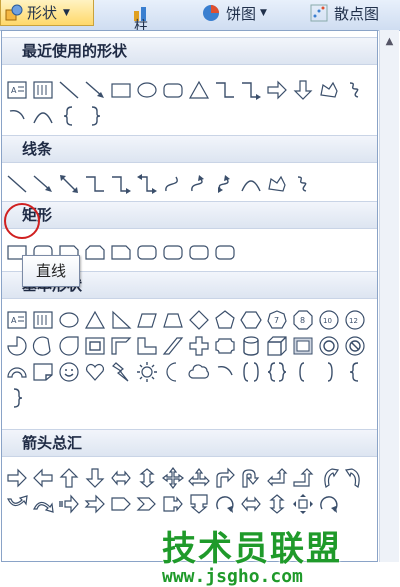  What do you see at coordinates (69, 320) in the screenshot?
I see `basic-oval-shape-button` at bounding box center [69, 320].